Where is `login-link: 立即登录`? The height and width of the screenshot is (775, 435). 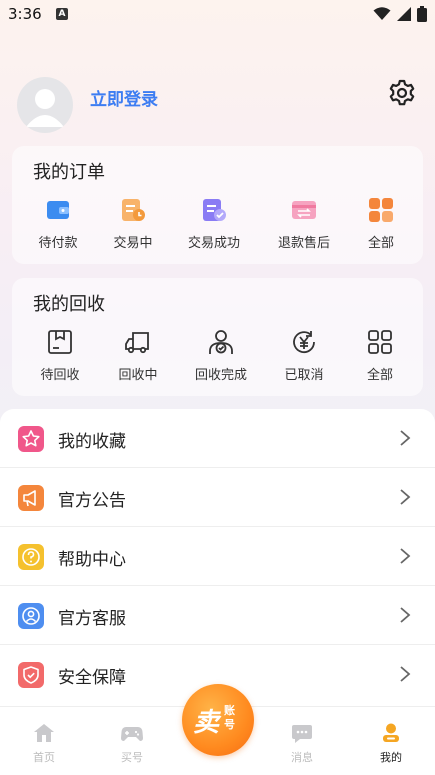
login-link: 立即登录 is located at coordinates (124, 97).